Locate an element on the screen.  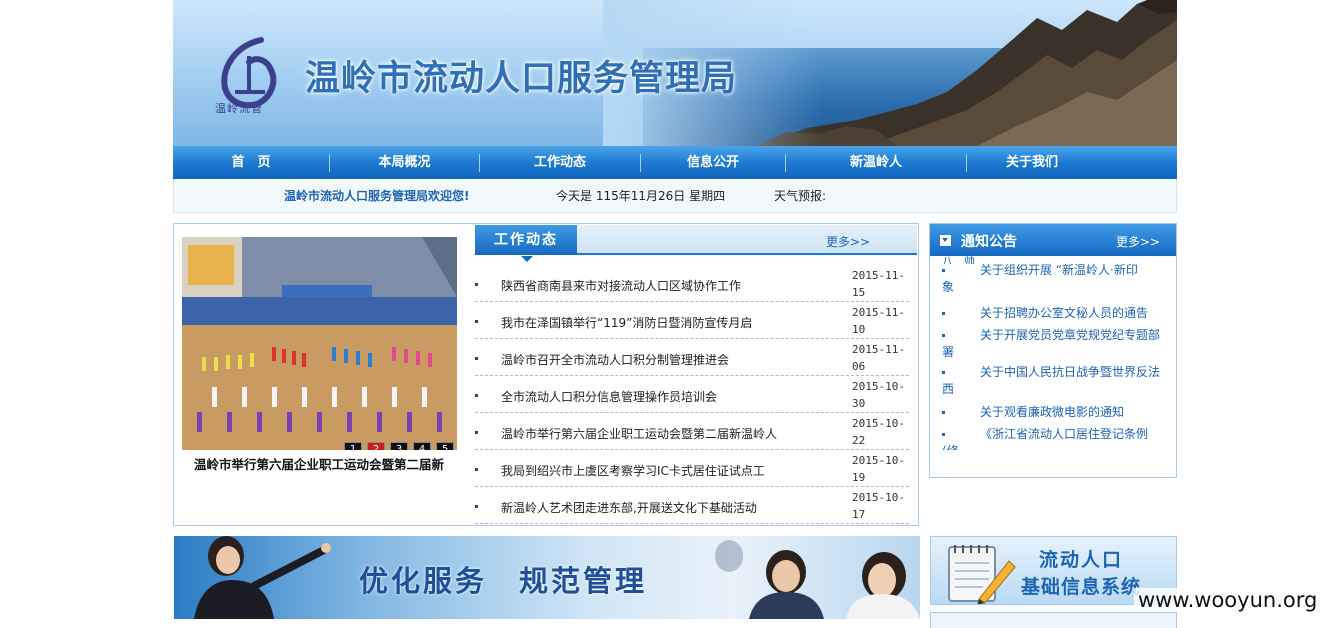
notice-item: 关于观看廉政微电影的通知 is located at coordinates (1055, 413).